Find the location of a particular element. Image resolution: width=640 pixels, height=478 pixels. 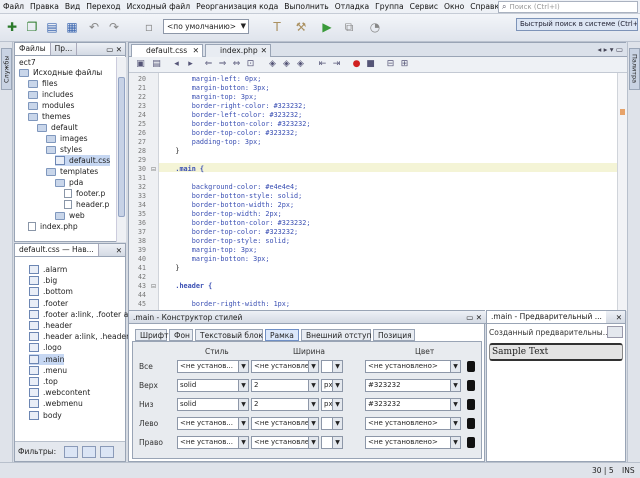

navigator-item: .footer is located at coordinates (48, 303).